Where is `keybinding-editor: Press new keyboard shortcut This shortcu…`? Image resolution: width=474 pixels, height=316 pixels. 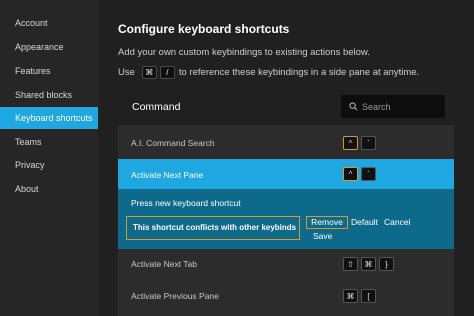
keybinding-editor: Press new keyboard shortcut This shortcu… is located at coordinates (286, 219).